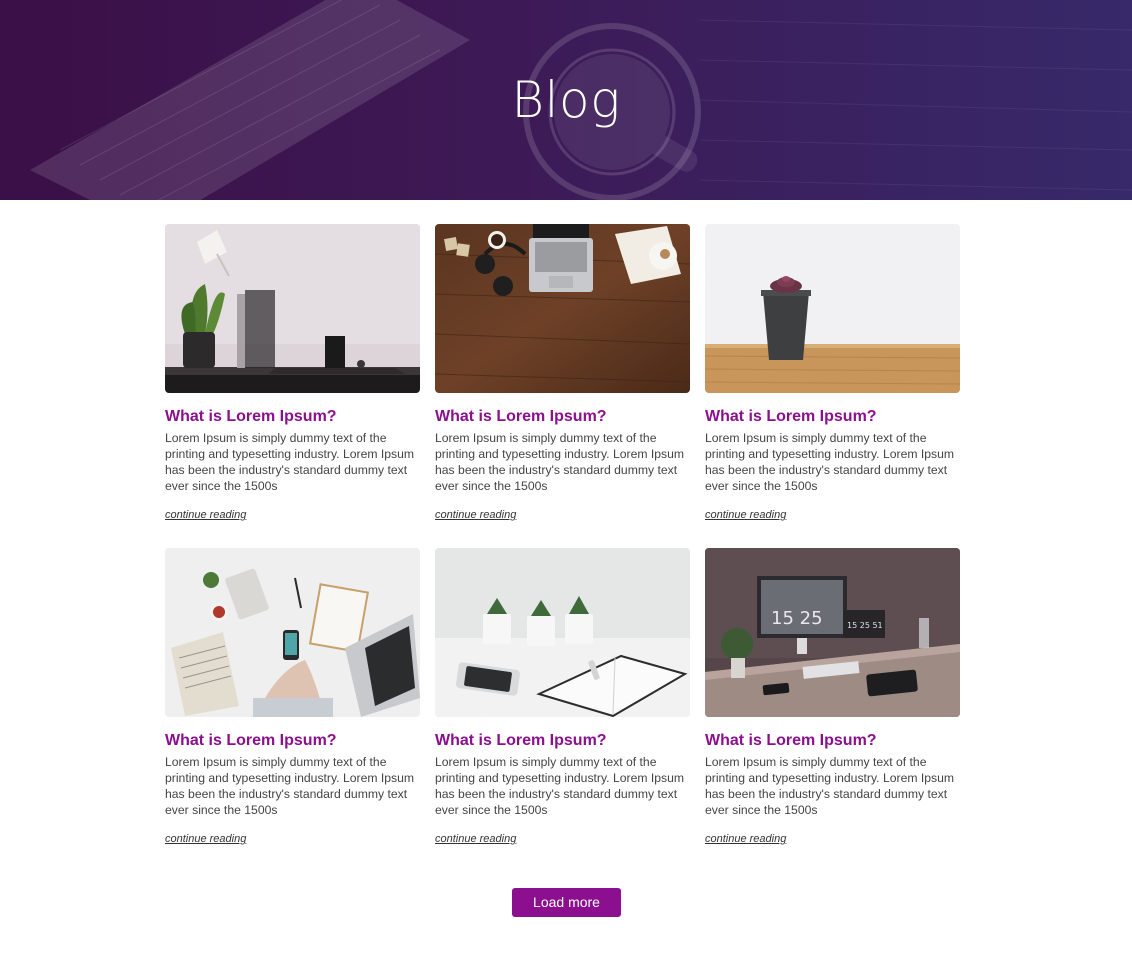 Image resolution: width=1132 pixels, height=958 pixels. I want to click on post-image-succulent, so click(832, 308).